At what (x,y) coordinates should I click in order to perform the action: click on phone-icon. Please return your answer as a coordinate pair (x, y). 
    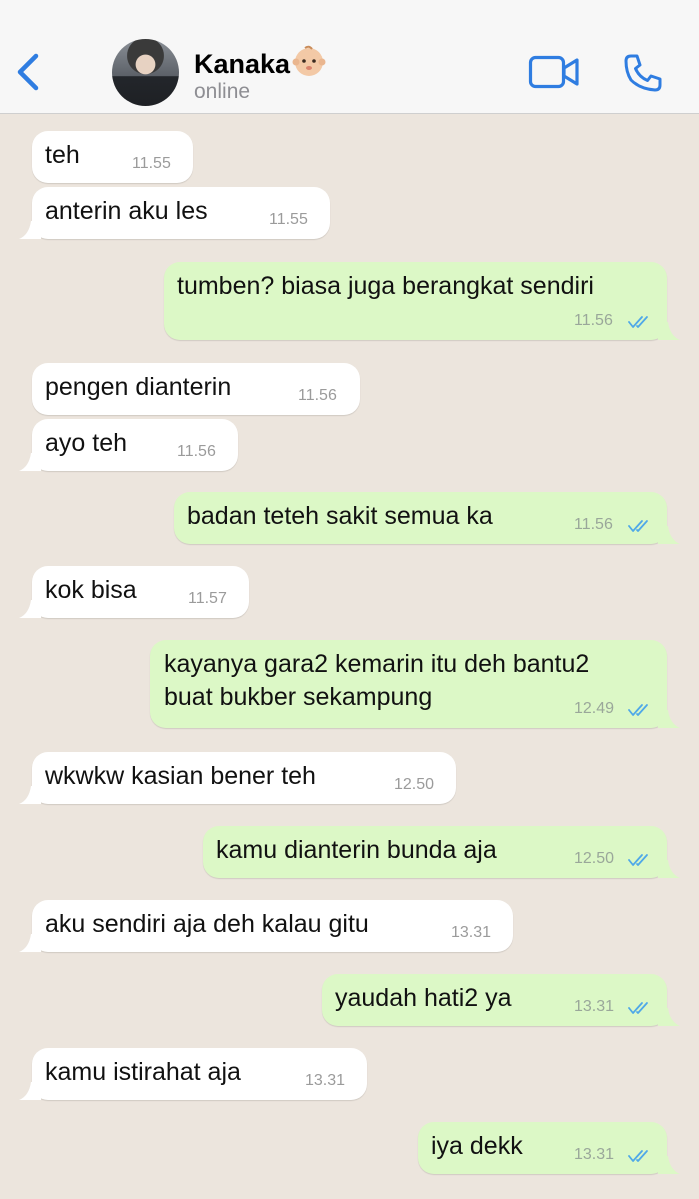
    Looking at the image, I should click on (643, 73).